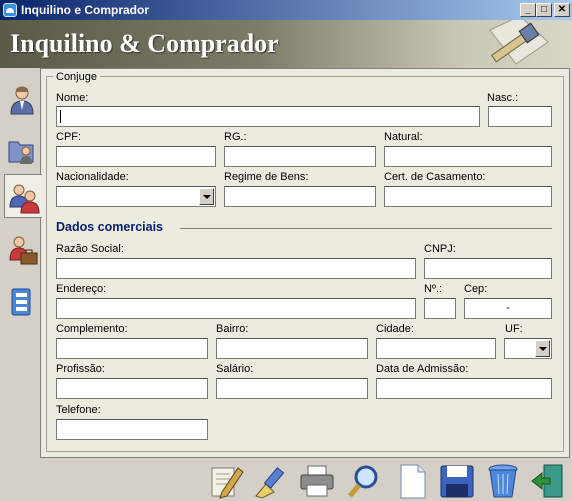  What do you see at coordinates (136, 196) in the screenshot?
I see `nacionalidade-select` at bounding box center [136, 196].